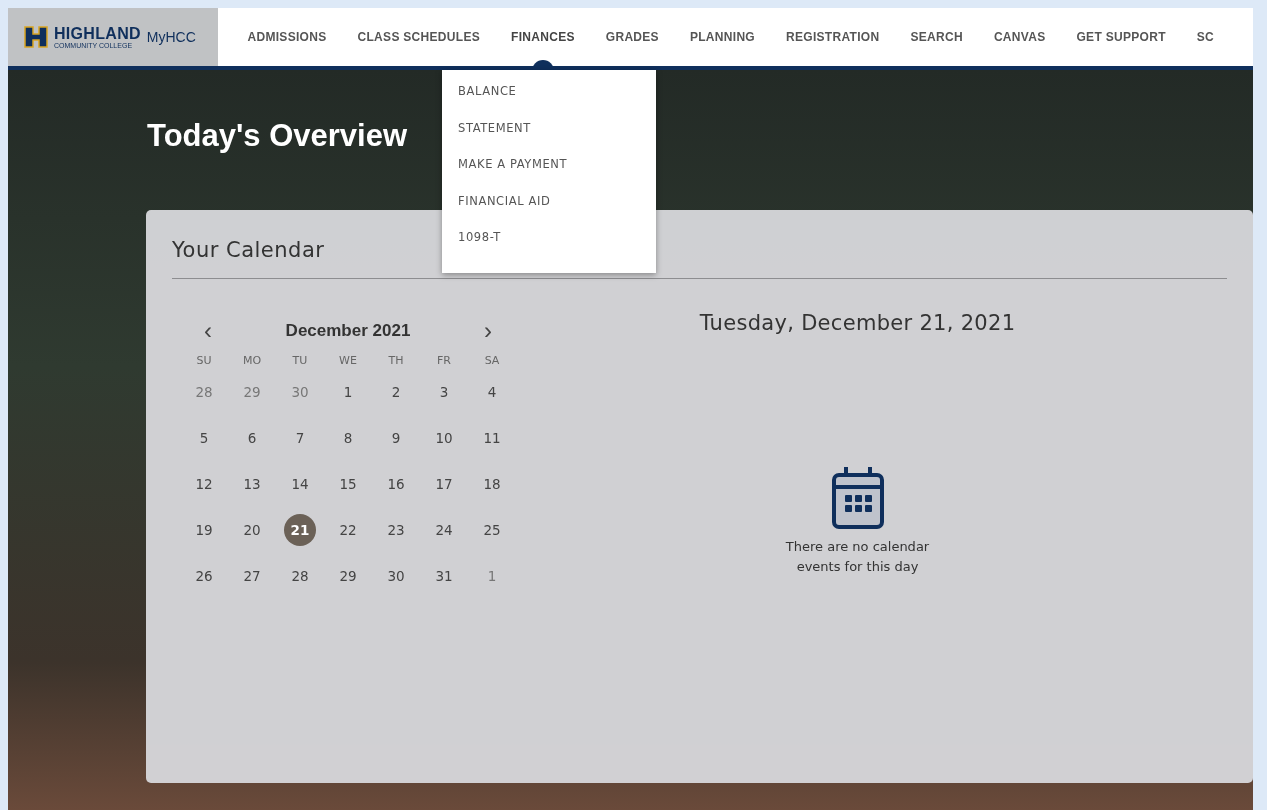 The height and width of the screenshot is (810, 1267). What do you see at coordinates (492, 392) in the screenshot?
I see `calendar-day: 4` at bounding box center [492, 392].